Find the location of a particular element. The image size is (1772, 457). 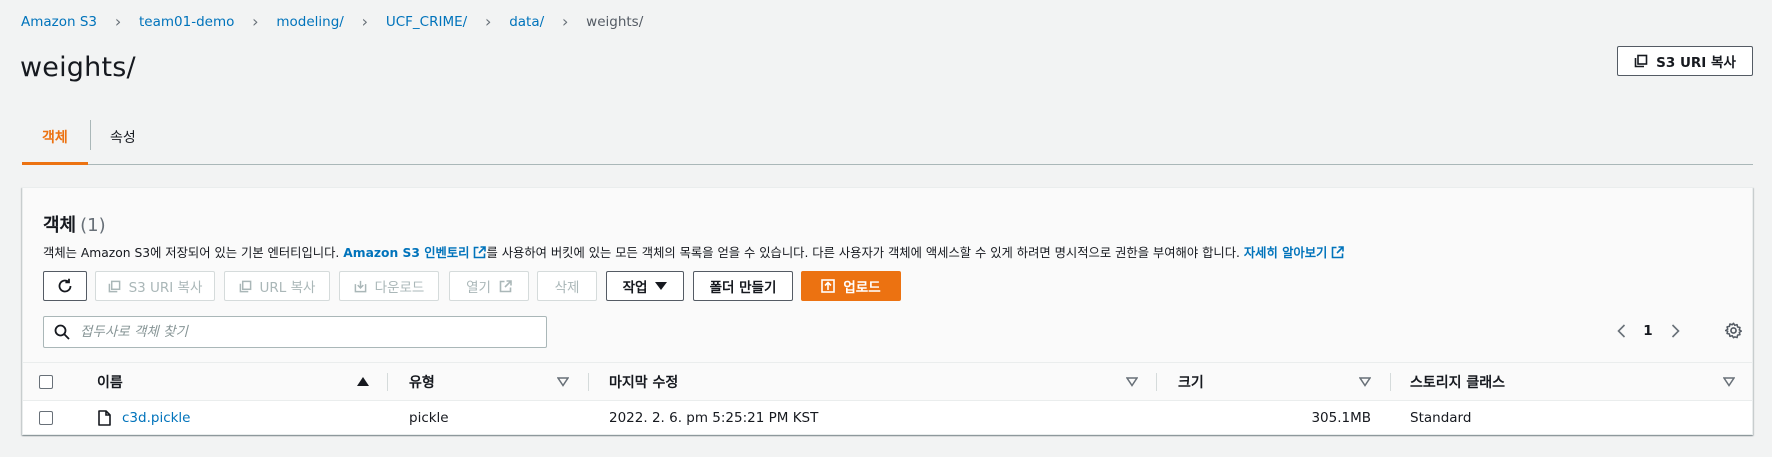

actions-menu-button: 작업 is located at coordinates (645, 286).